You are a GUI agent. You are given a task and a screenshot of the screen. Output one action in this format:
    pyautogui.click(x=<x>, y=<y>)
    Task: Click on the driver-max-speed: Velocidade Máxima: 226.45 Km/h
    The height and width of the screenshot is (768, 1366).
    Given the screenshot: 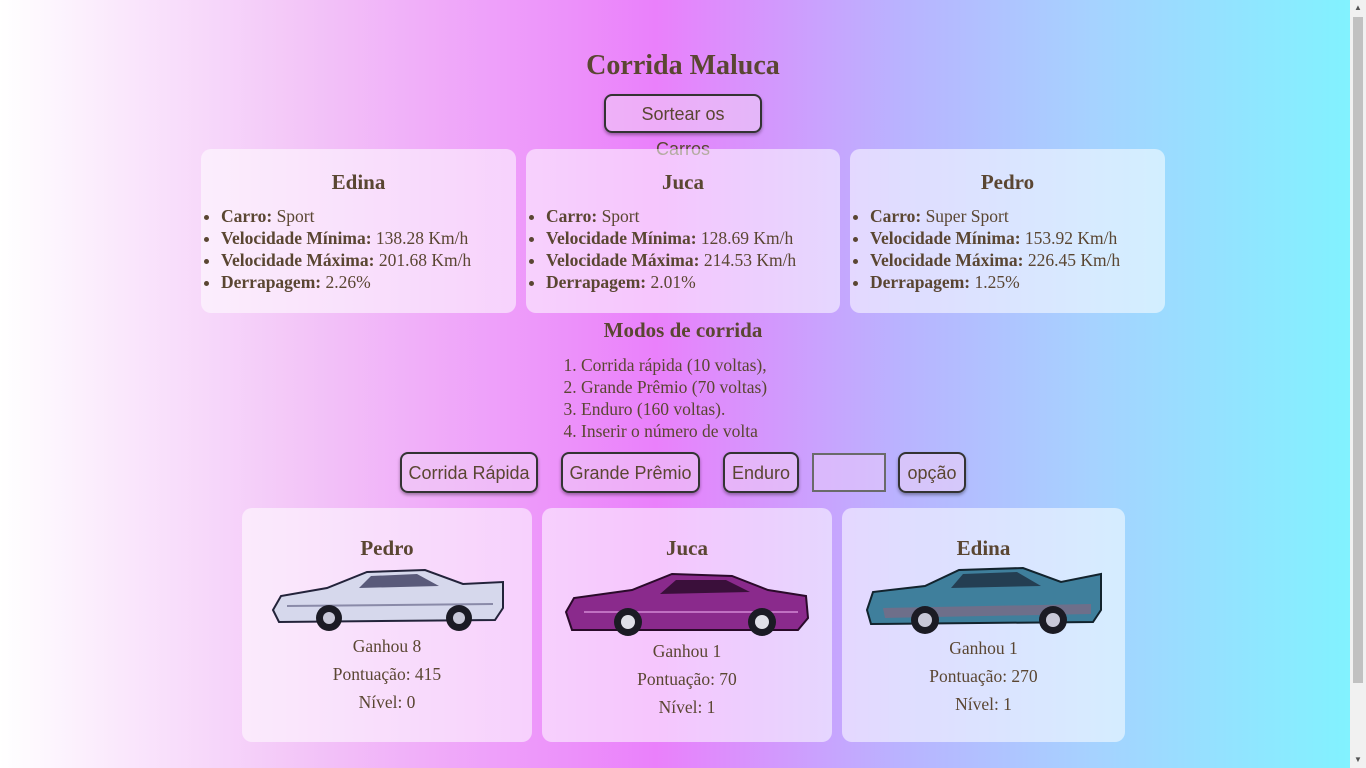 What is the action you would take?
    pyautogui.click(x=995, y=260)
    